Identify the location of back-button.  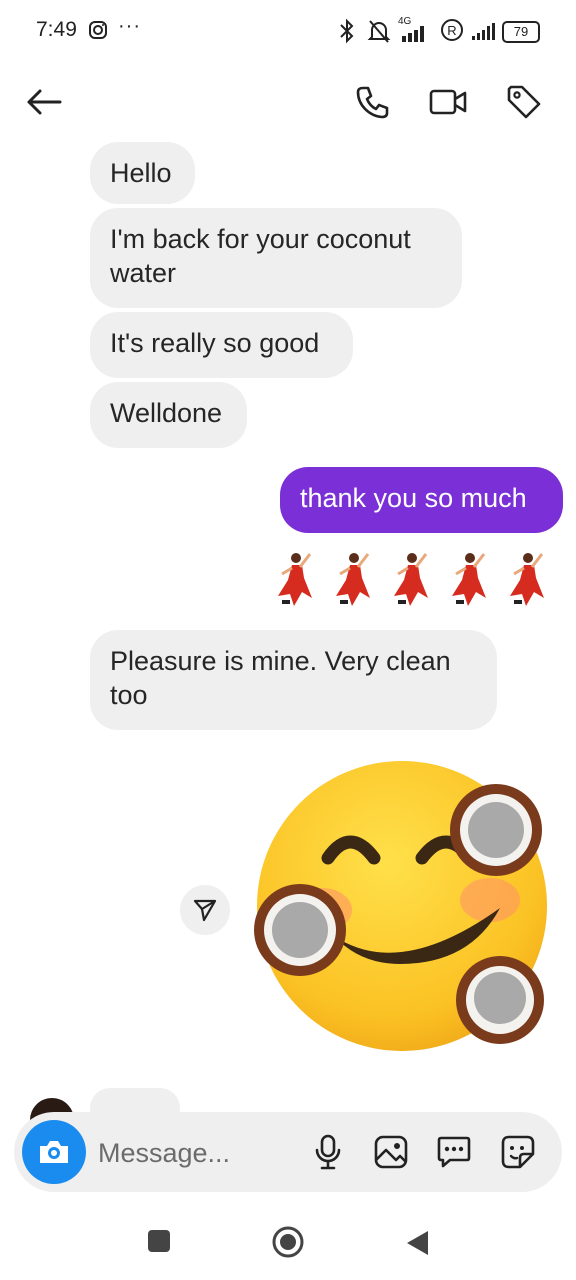
(44, 102).